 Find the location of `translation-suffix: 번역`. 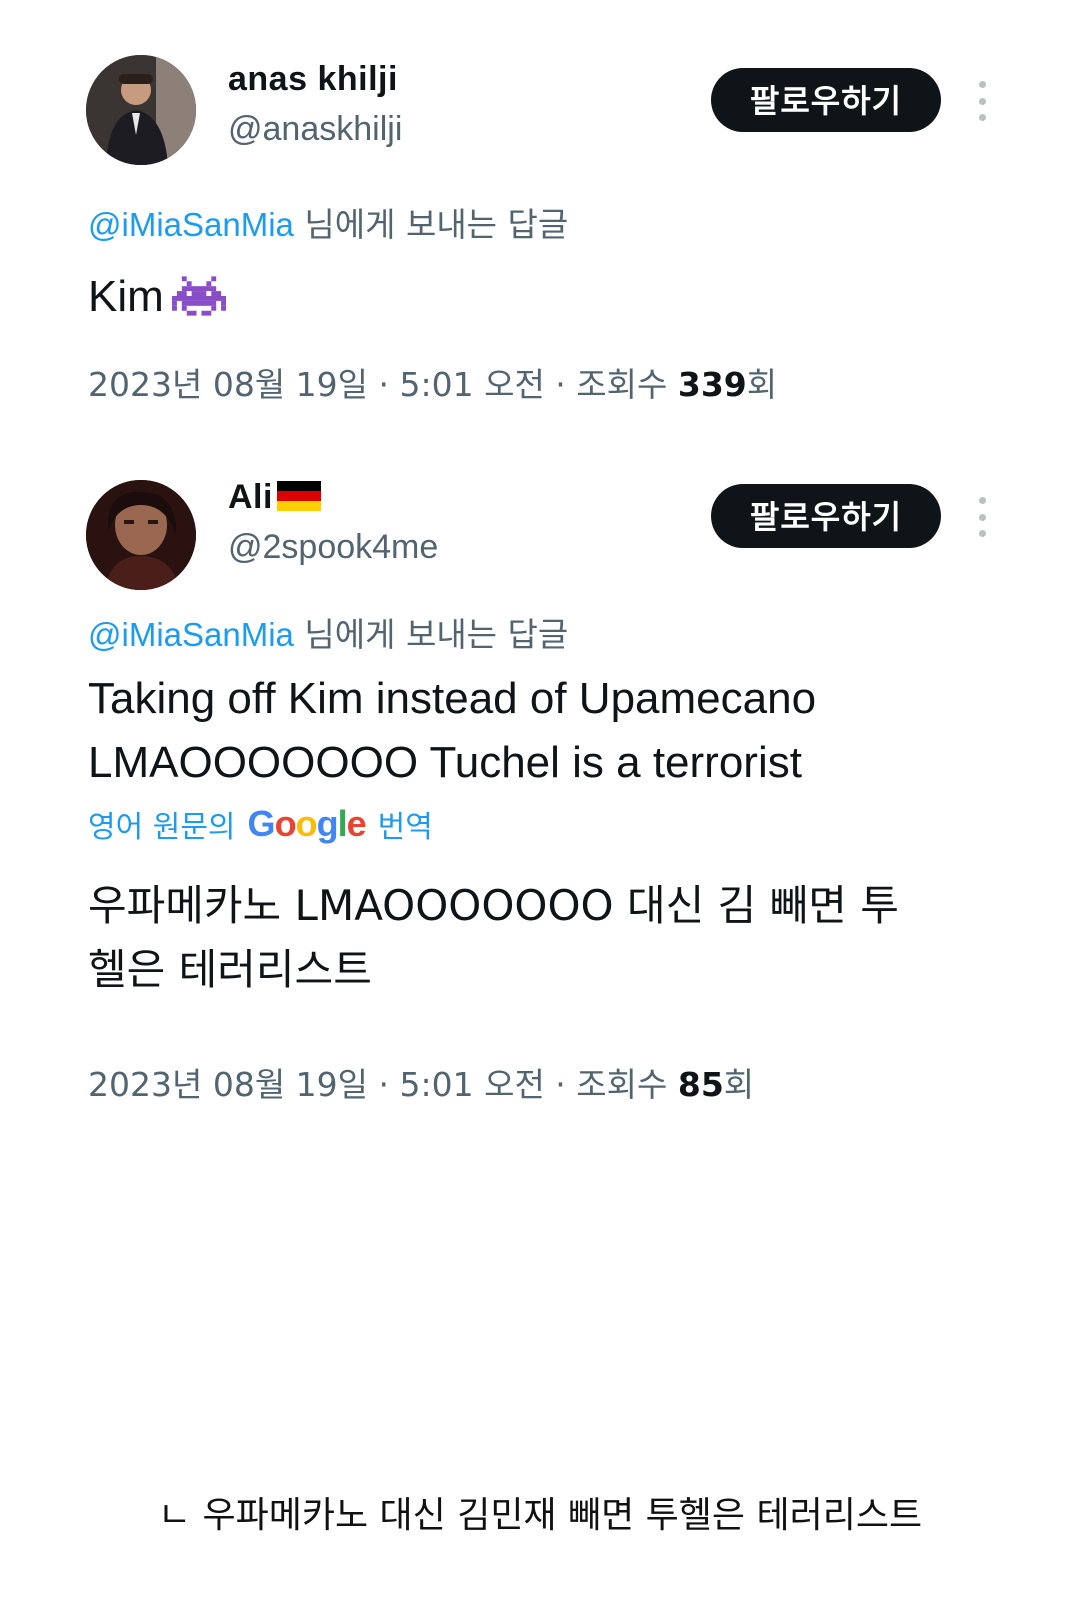

translation-suffix: 번역 is located at coordinates (405, 827).